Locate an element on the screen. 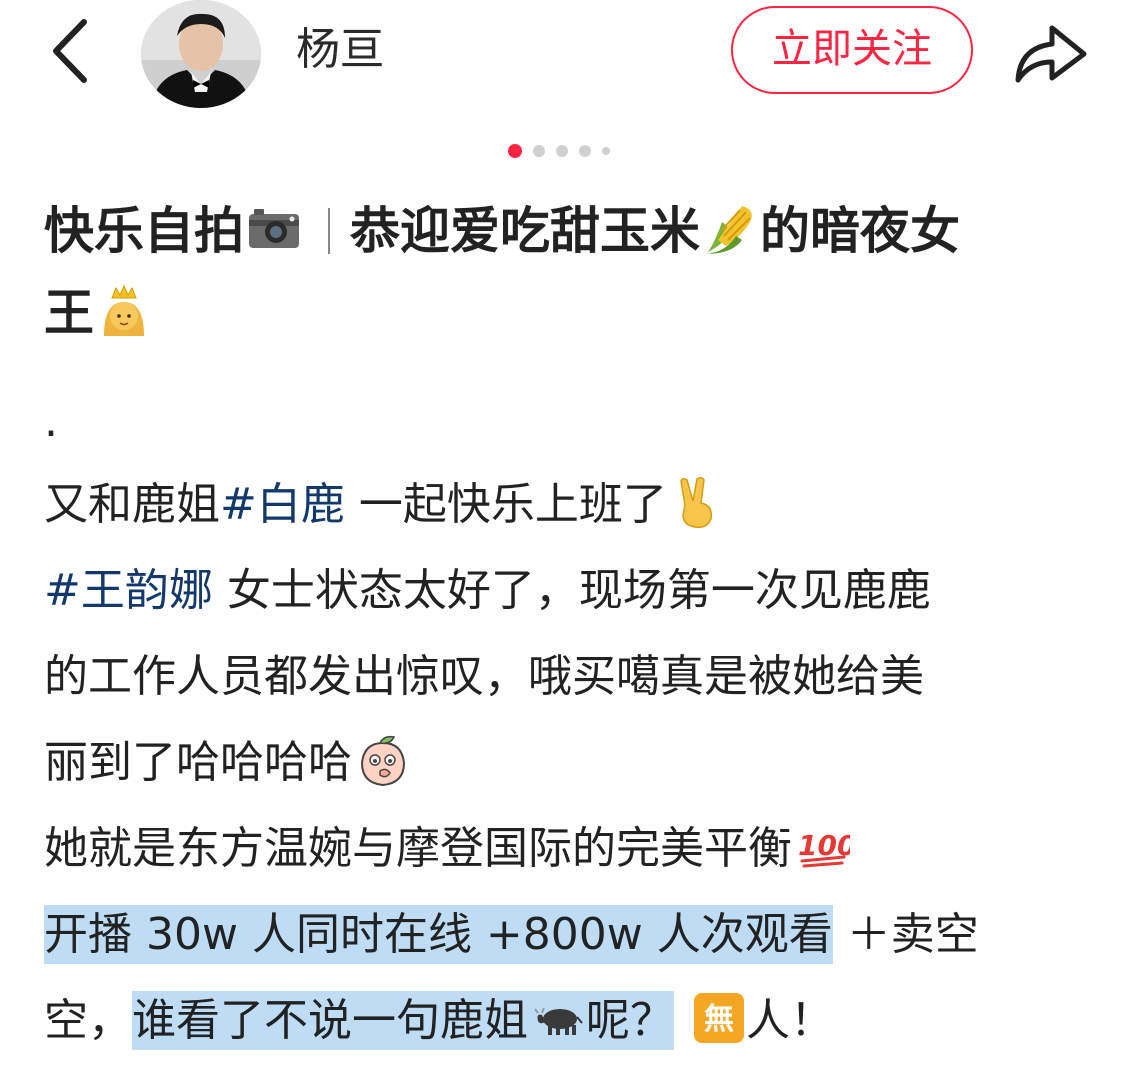 This screenshot has height=1080, width=1137. hashtag-link: #王韵娜 is located at coordinates (128, 590).